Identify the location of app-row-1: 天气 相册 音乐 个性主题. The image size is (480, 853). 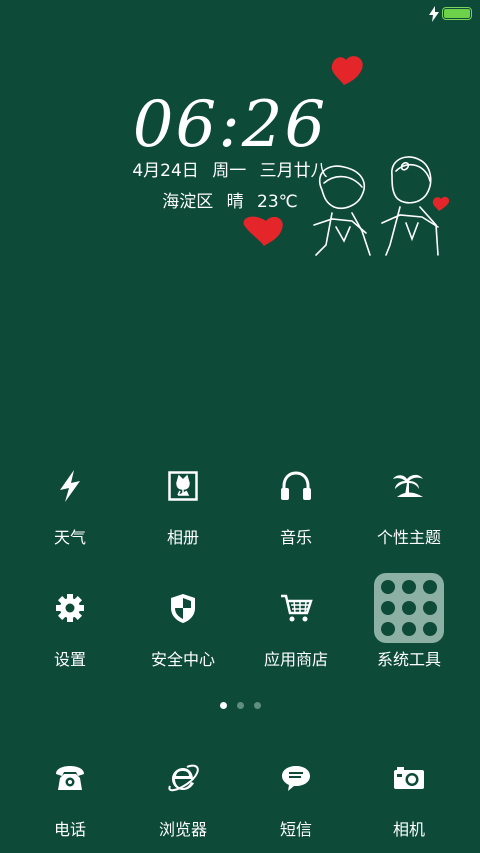
(240, 505).